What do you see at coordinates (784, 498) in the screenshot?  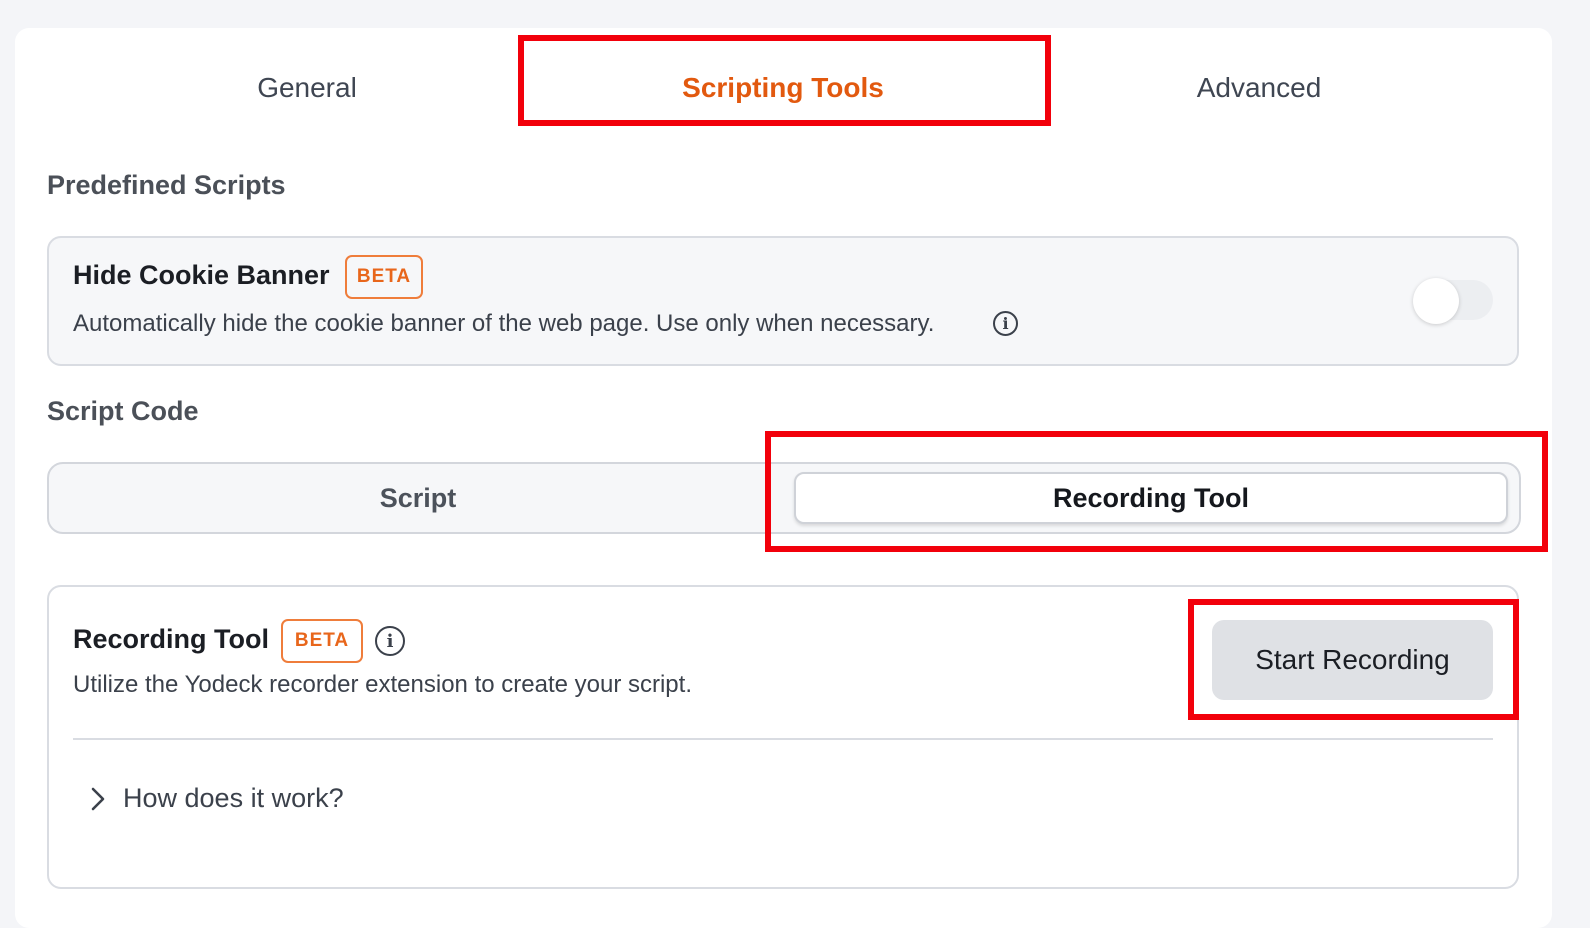 I see `script-mode-switch: Script Recording Tool` at bounding box center [784, 498].